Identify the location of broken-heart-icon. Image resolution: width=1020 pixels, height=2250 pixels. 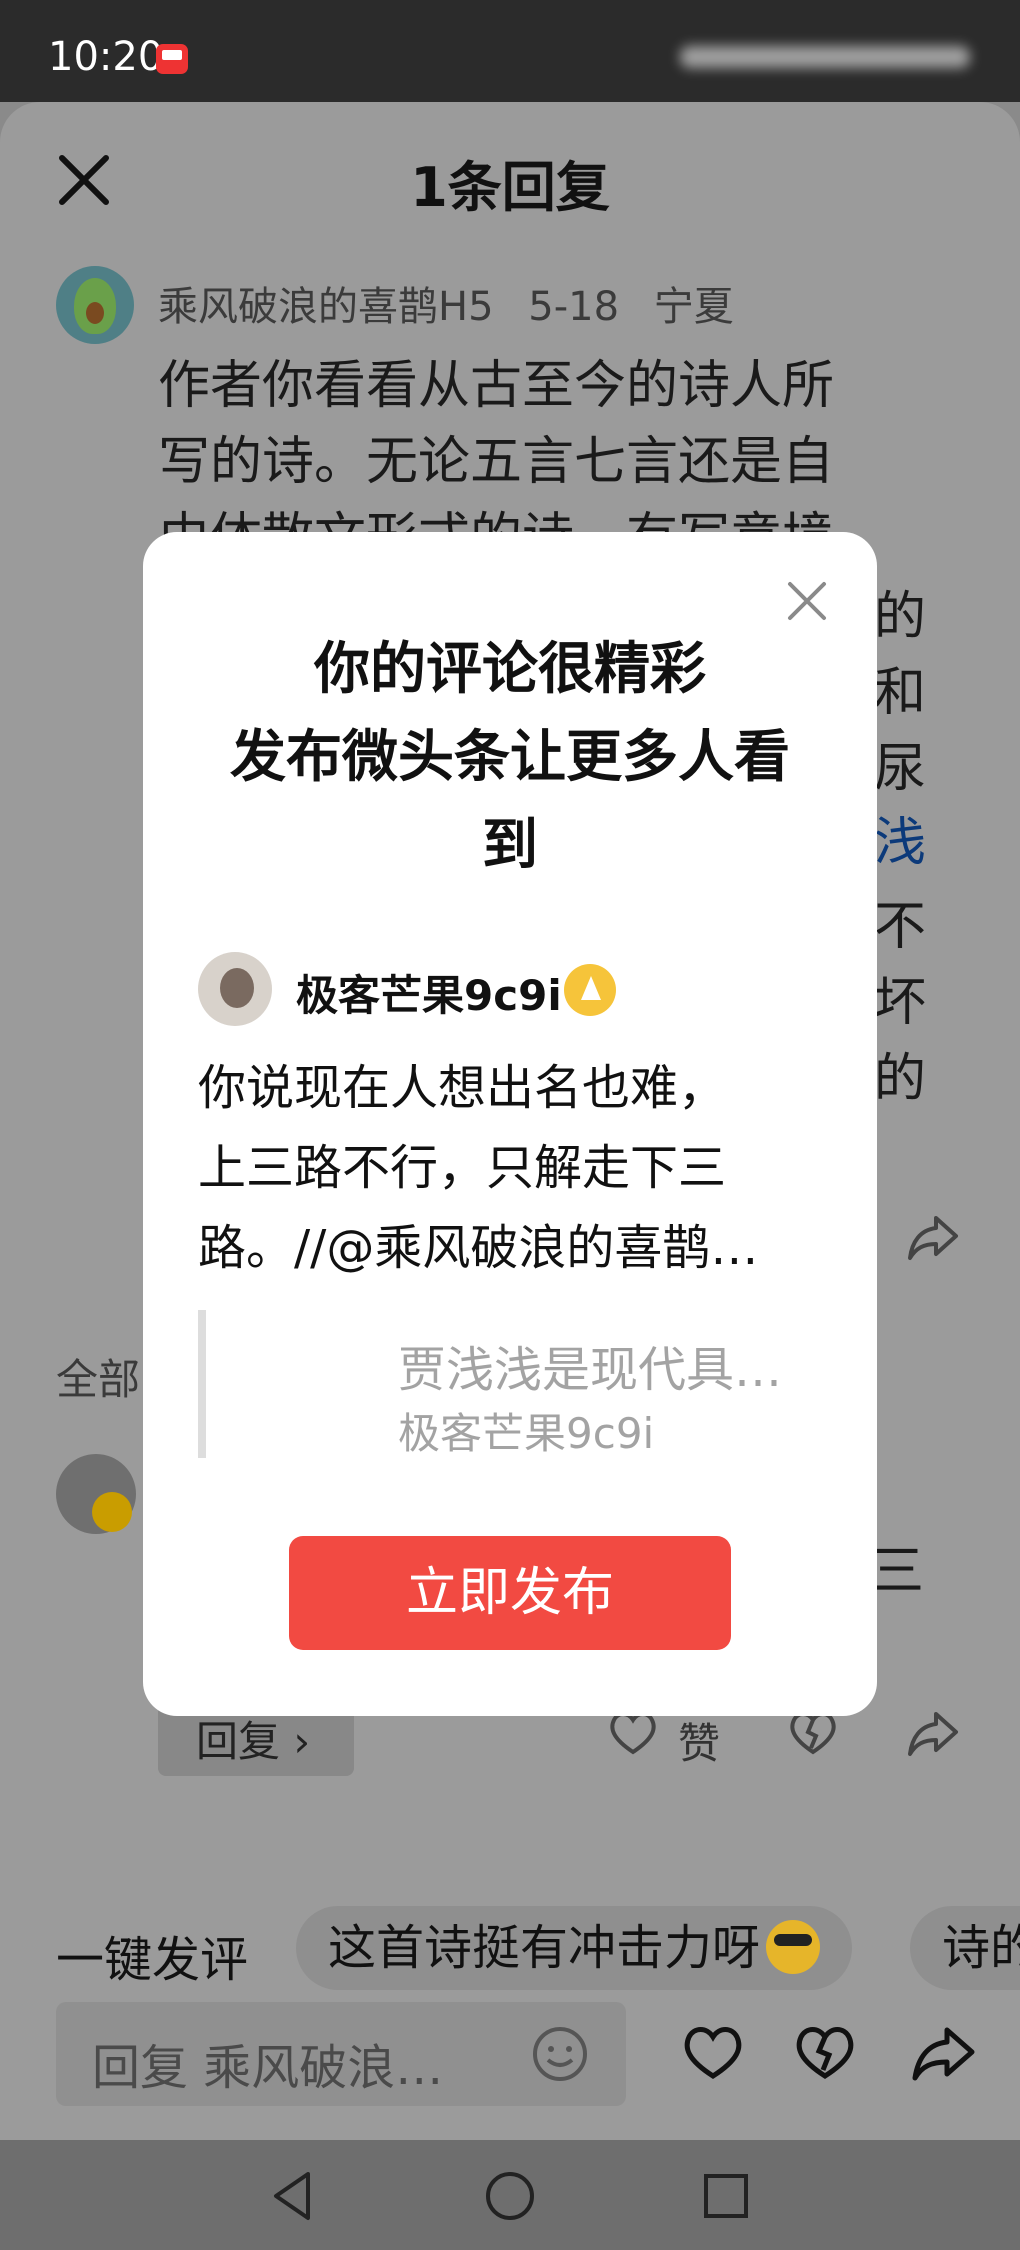
(825, 2053).